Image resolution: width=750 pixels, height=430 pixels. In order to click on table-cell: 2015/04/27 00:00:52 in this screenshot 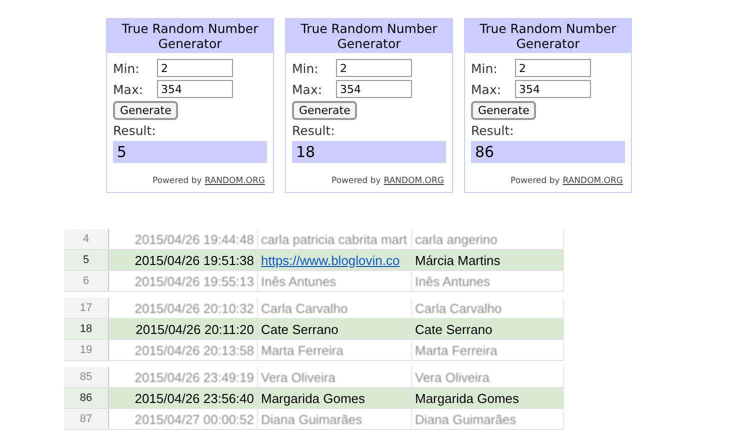, I will do `click(183, 419)`.